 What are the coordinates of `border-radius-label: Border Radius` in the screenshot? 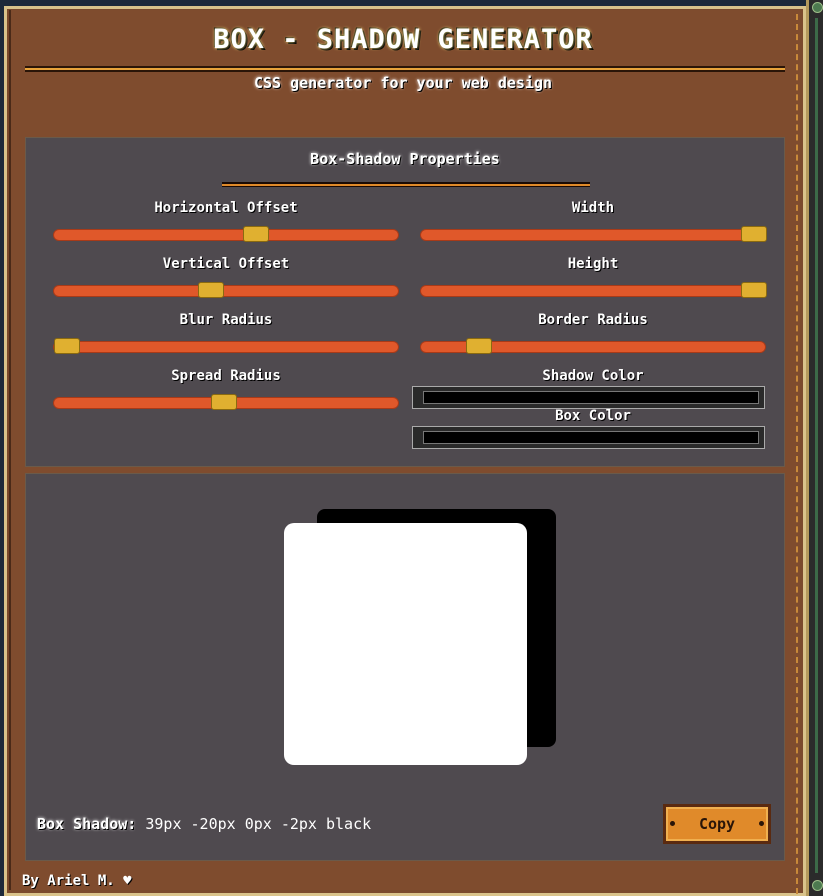 It's located at (593, 320).